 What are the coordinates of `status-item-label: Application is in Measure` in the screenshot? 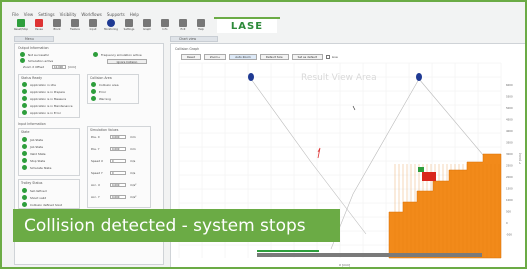 It's located at (48, 98).